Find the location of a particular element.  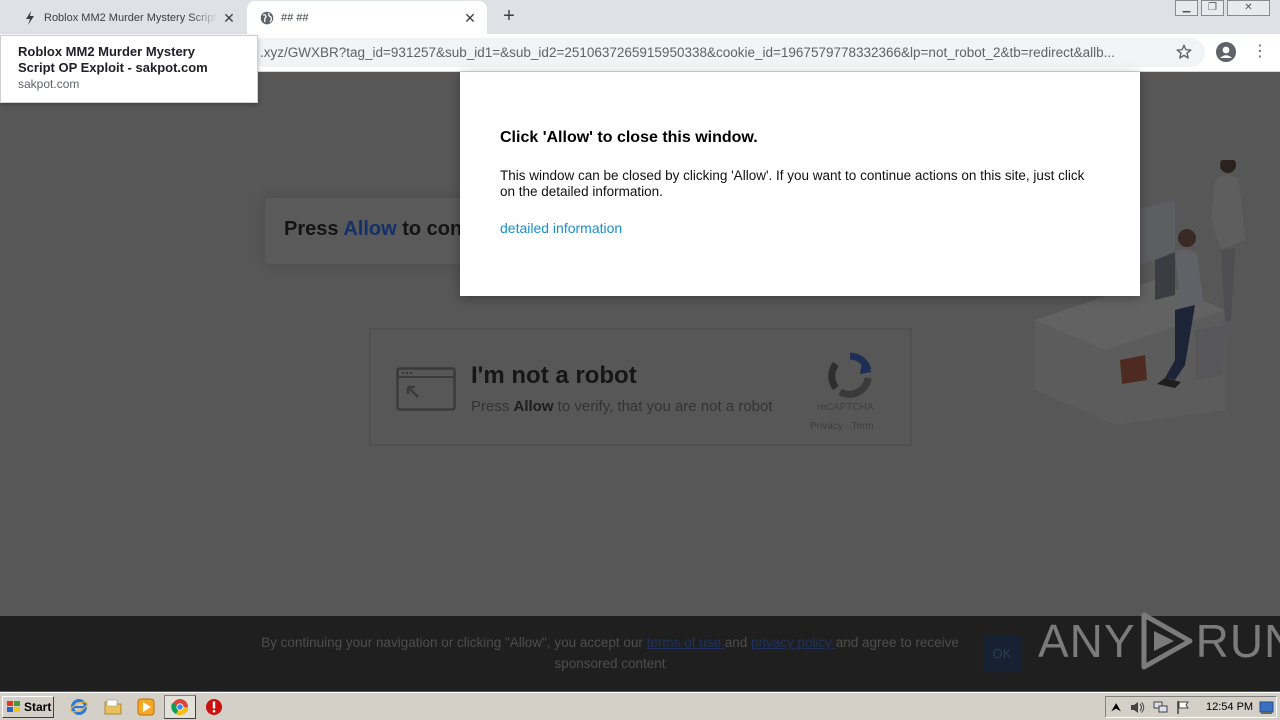

consent-part: and is located at coordinates (737, 642).